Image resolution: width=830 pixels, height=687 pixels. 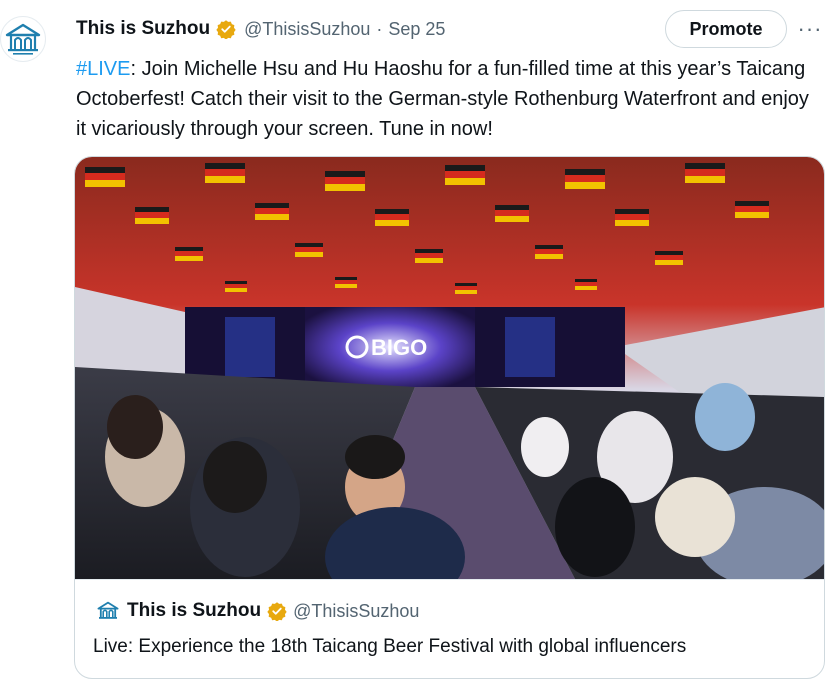 I want to click on tweet-date: Sep 25, so click(x=416, y=29).